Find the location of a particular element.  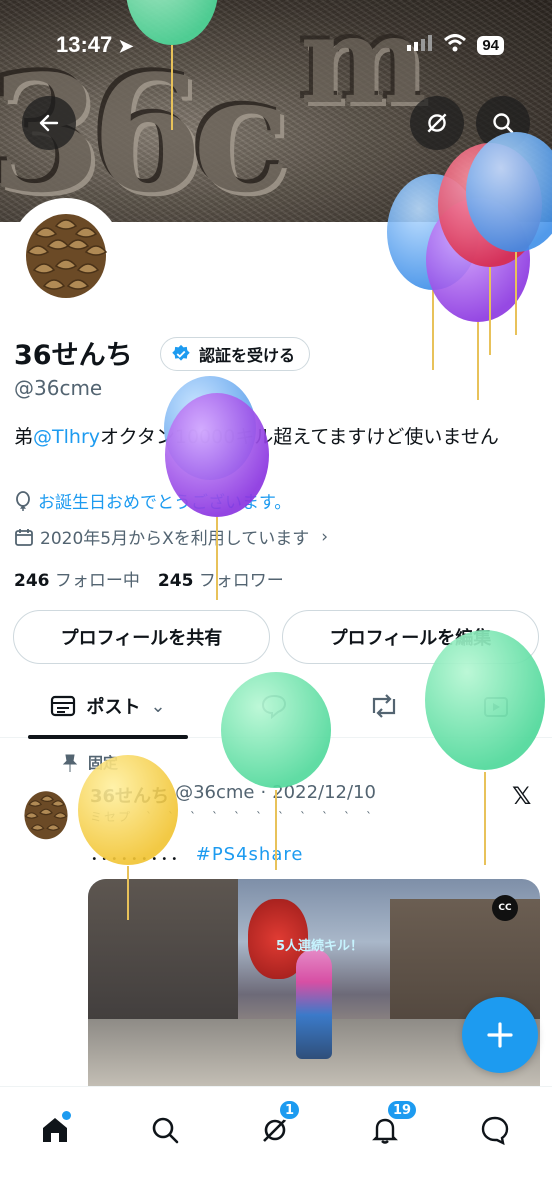

video-icon is located at coordinates (496, 707).